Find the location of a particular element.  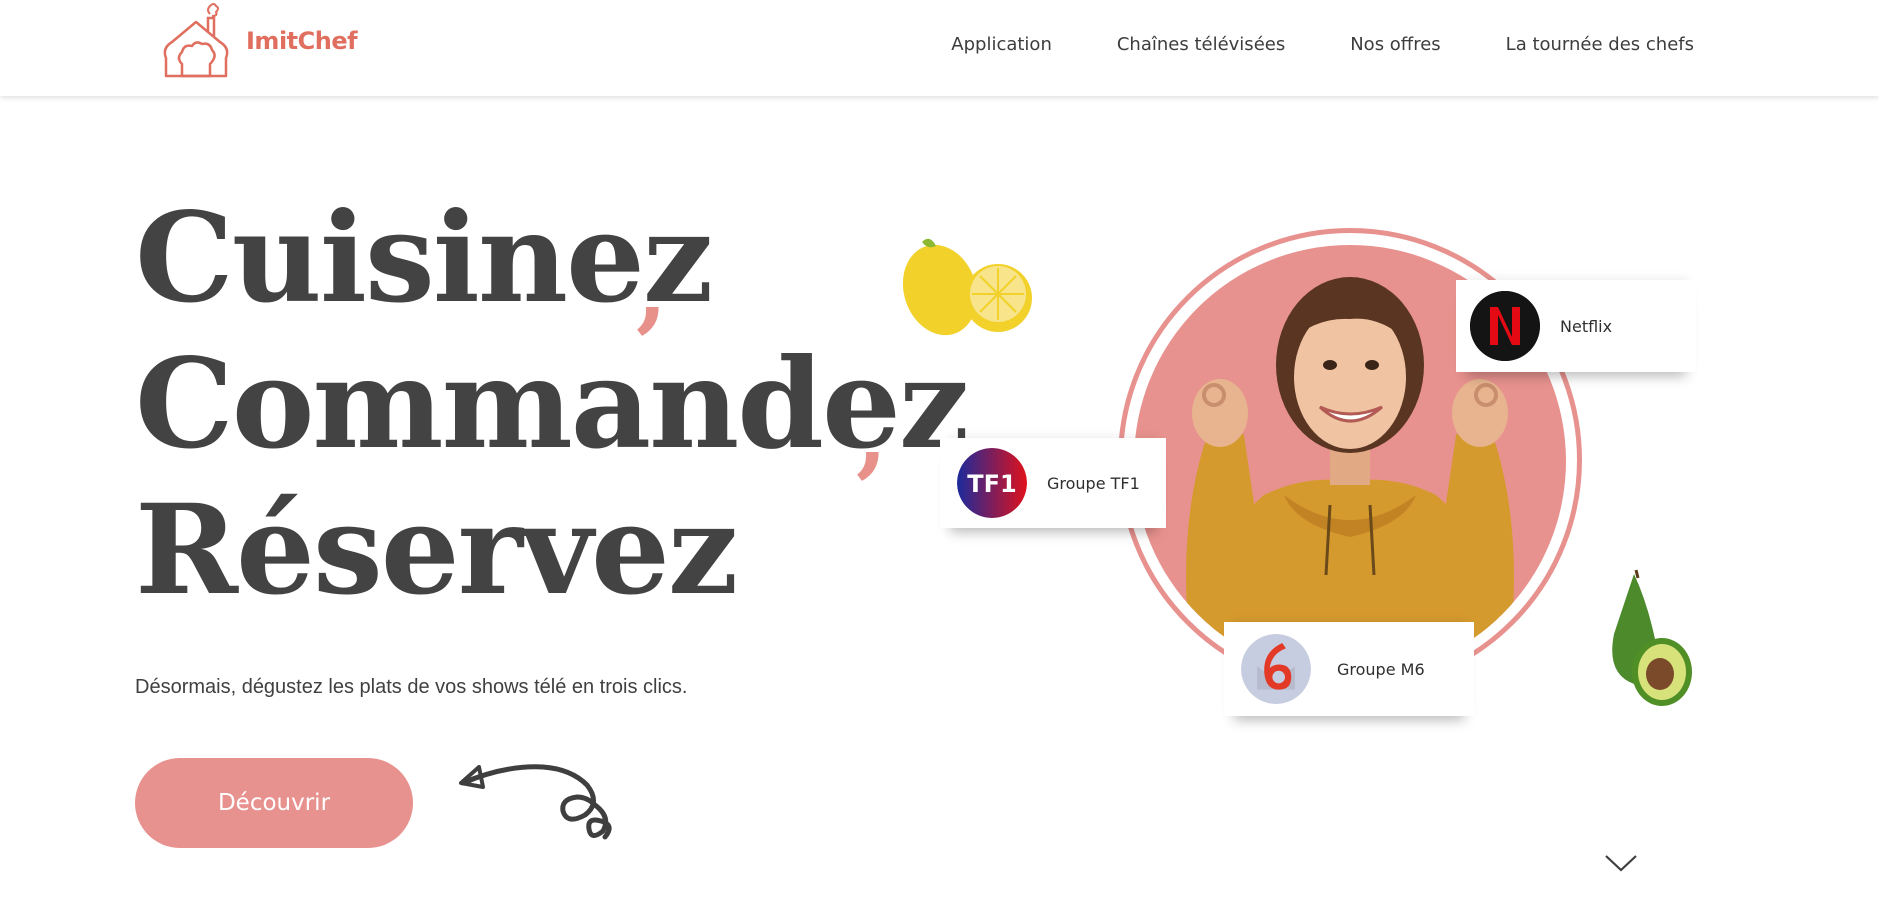

nav-item-nos-offres: Nos offres is located at coordinates (1395, 44).